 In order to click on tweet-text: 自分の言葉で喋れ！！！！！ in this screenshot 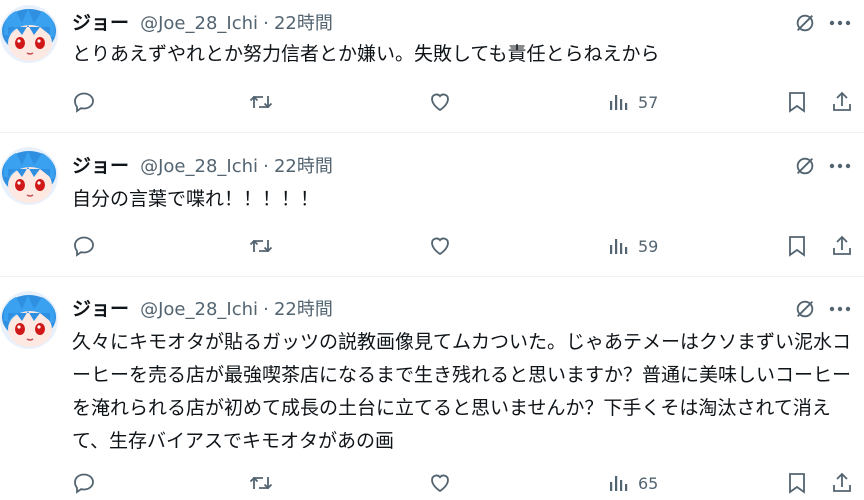, I will do `click(196, 199)`.